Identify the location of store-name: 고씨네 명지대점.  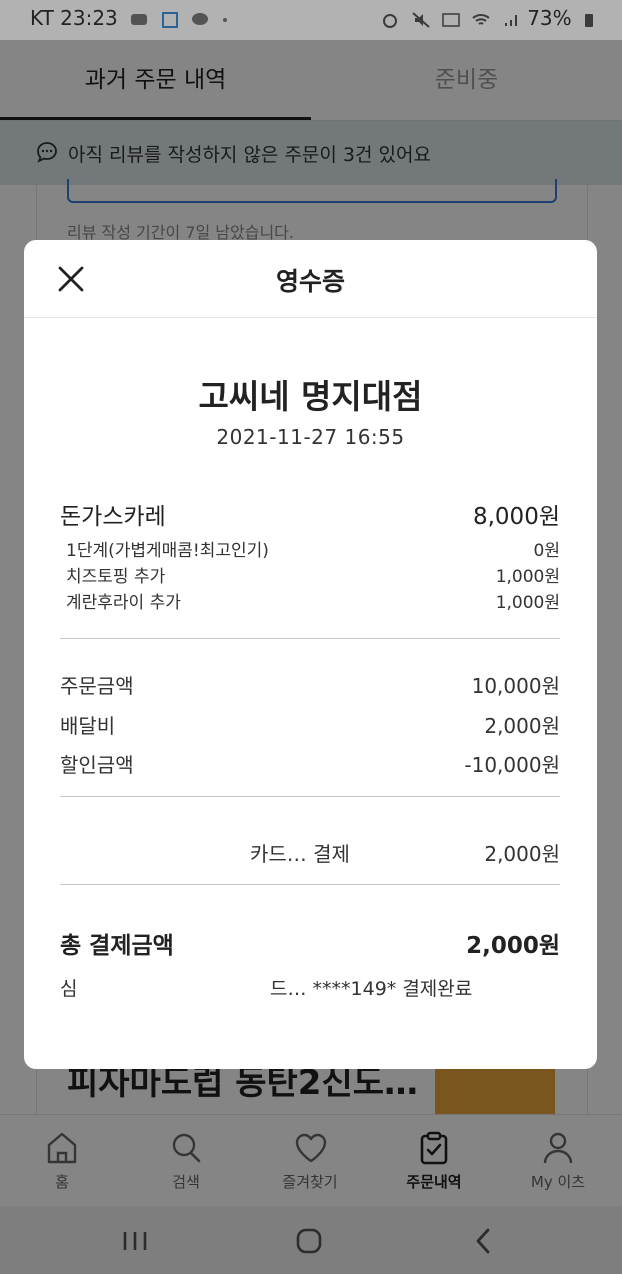
(310, 396).